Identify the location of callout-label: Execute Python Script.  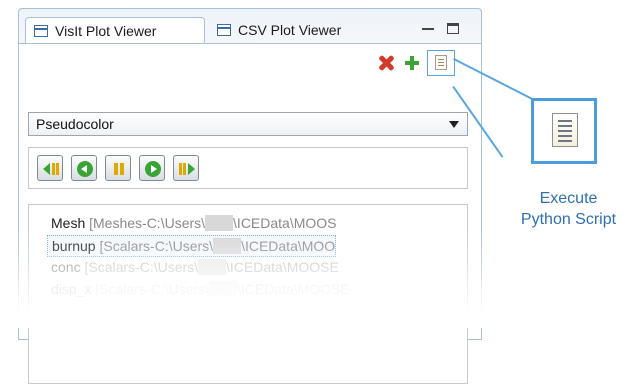
(568, 209).